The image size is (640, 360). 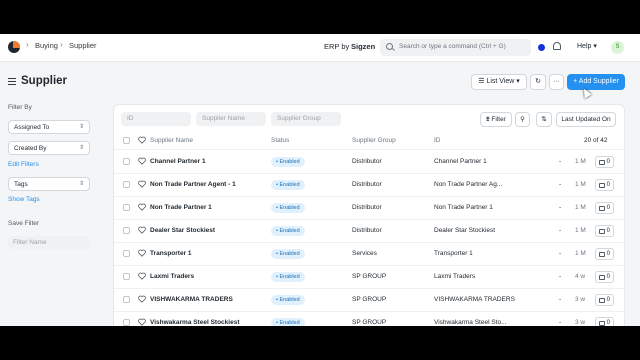 What do you see at coordinates (12, 81) in the screenshot?
I see `sidebar-toggle-icon` at bounding box center [12, 81].